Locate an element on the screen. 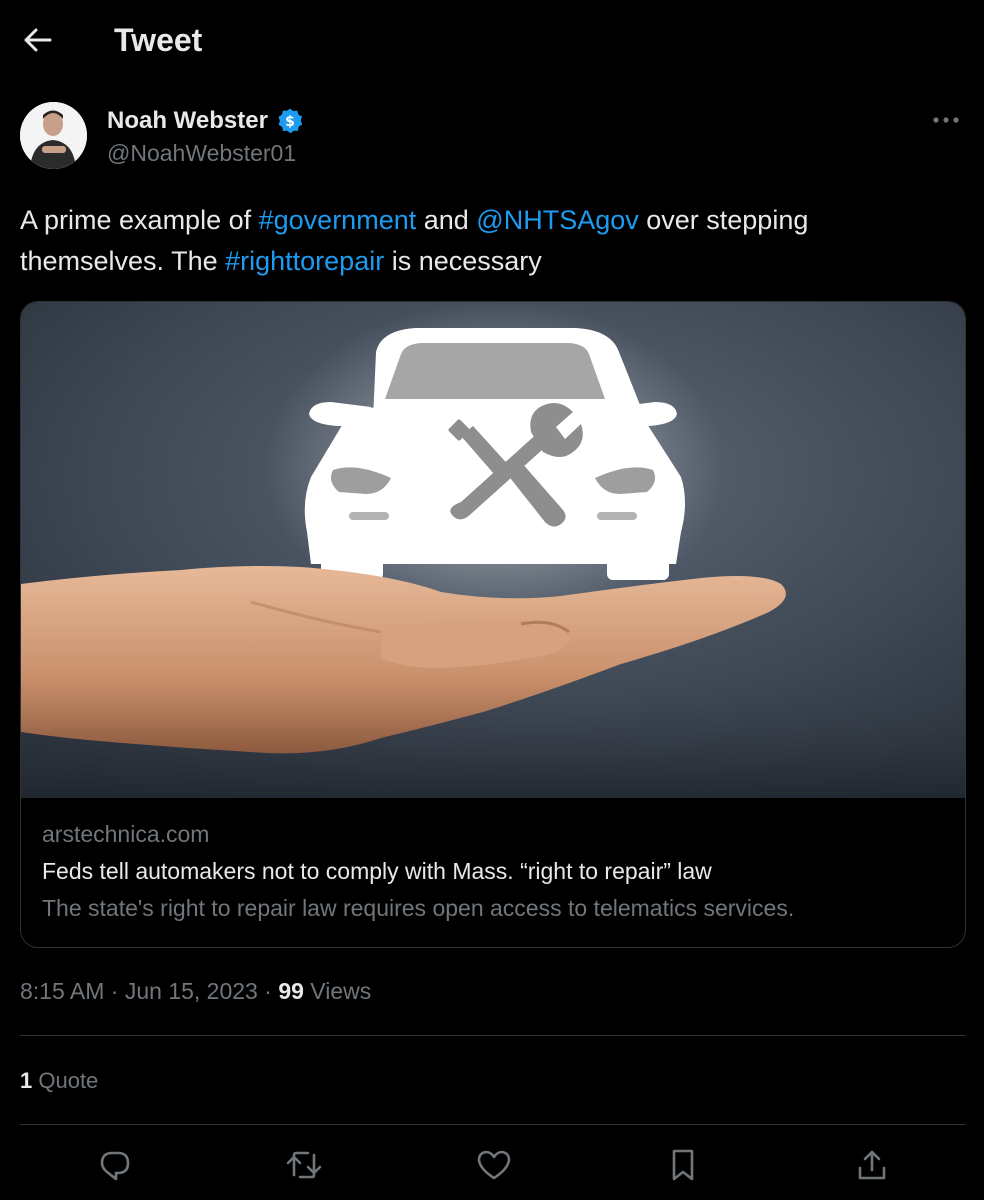 The height and width of the screenshot is (1200, 984). share-icon is located at coordinates (872, 1165).